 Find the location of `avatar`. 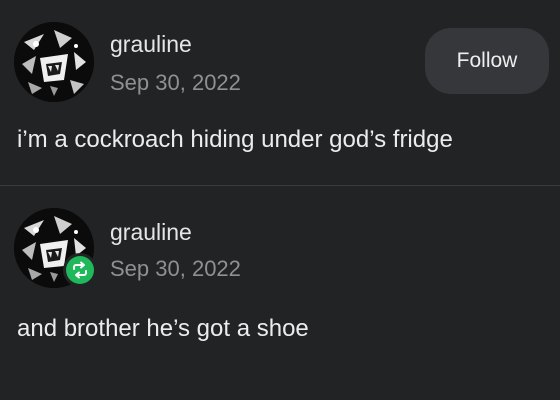

avatar is located at coordinates (54, 62).